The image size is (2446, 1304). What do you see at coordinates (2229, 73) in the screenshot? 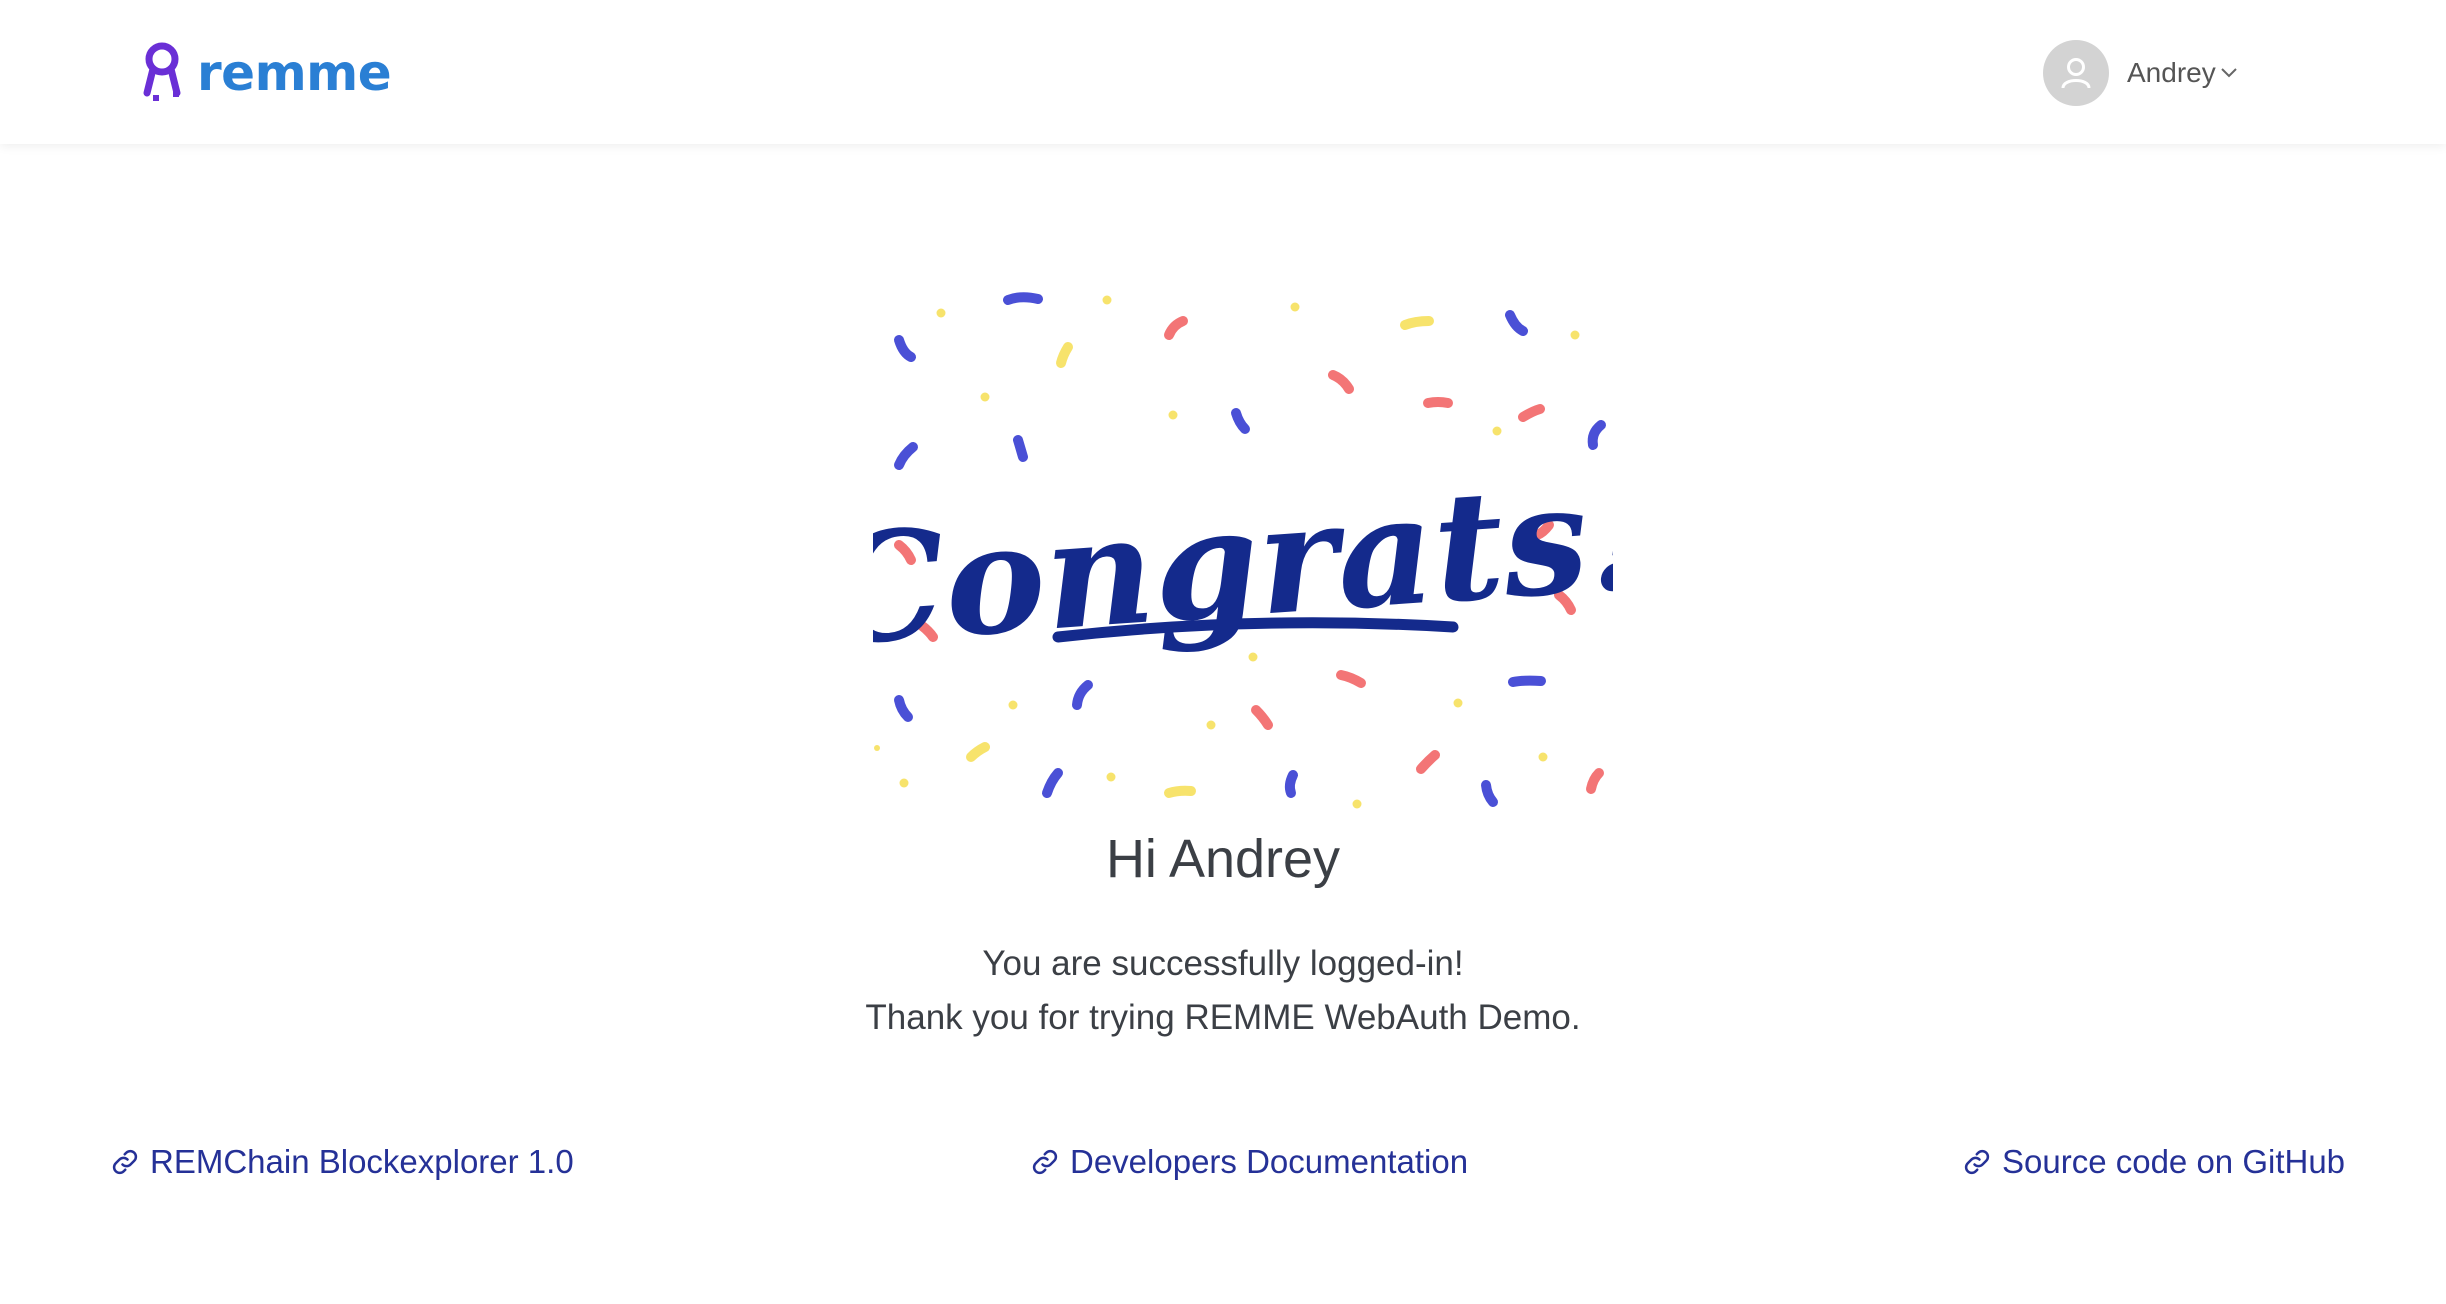
I see `chevron-down-icon` at bounding box center [2229, 73].